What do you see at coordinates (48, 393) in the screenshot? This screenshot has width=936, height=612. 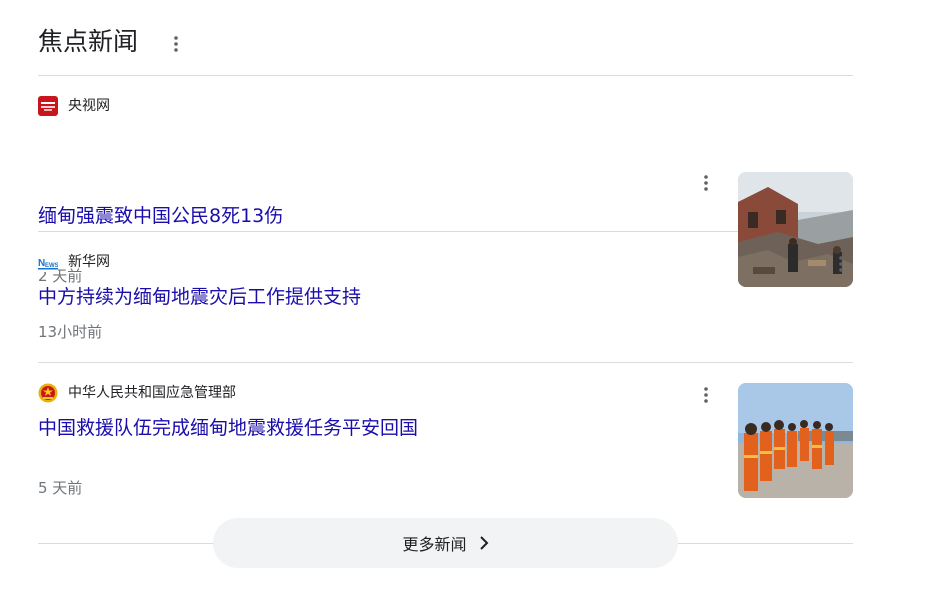 I see `national-emblem-icon` at bounding box center [48, 393].